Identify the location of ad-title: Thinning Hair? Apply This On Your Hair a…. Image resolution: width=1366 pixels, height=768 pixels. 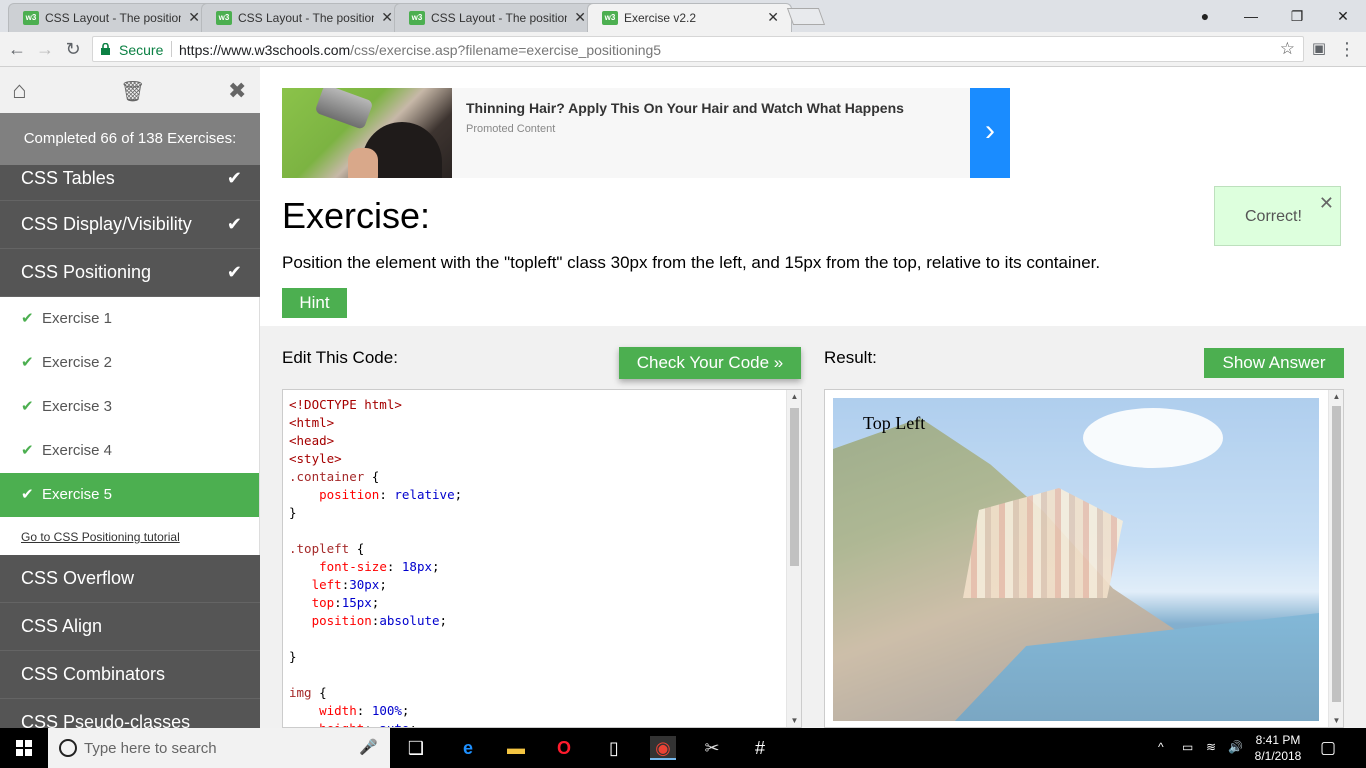
(685, 108).